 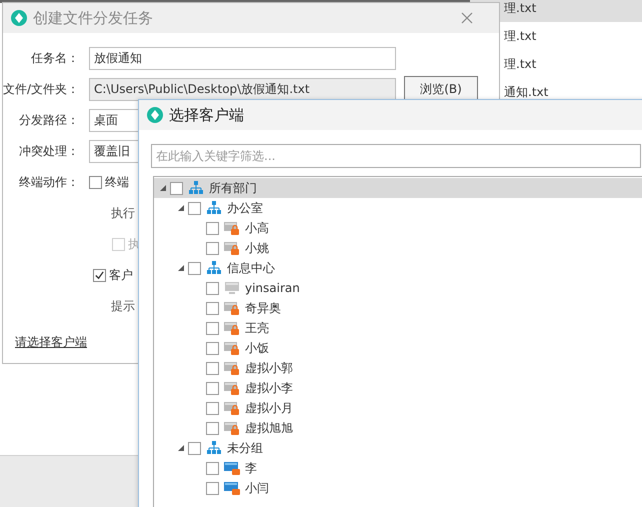 I want to click on tree-row: 小闫, so click(x=416, y=488).